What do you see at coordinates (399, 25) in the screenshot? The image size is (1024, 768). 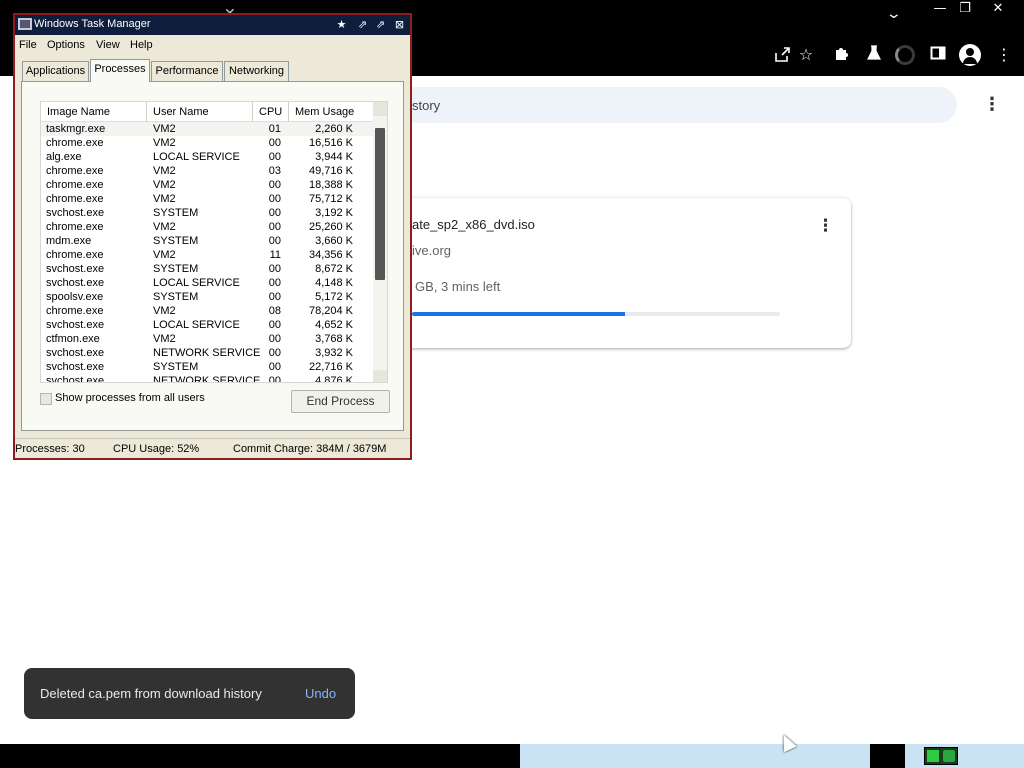 I see `close-button: ⊠` at bounding box center [399, 25].